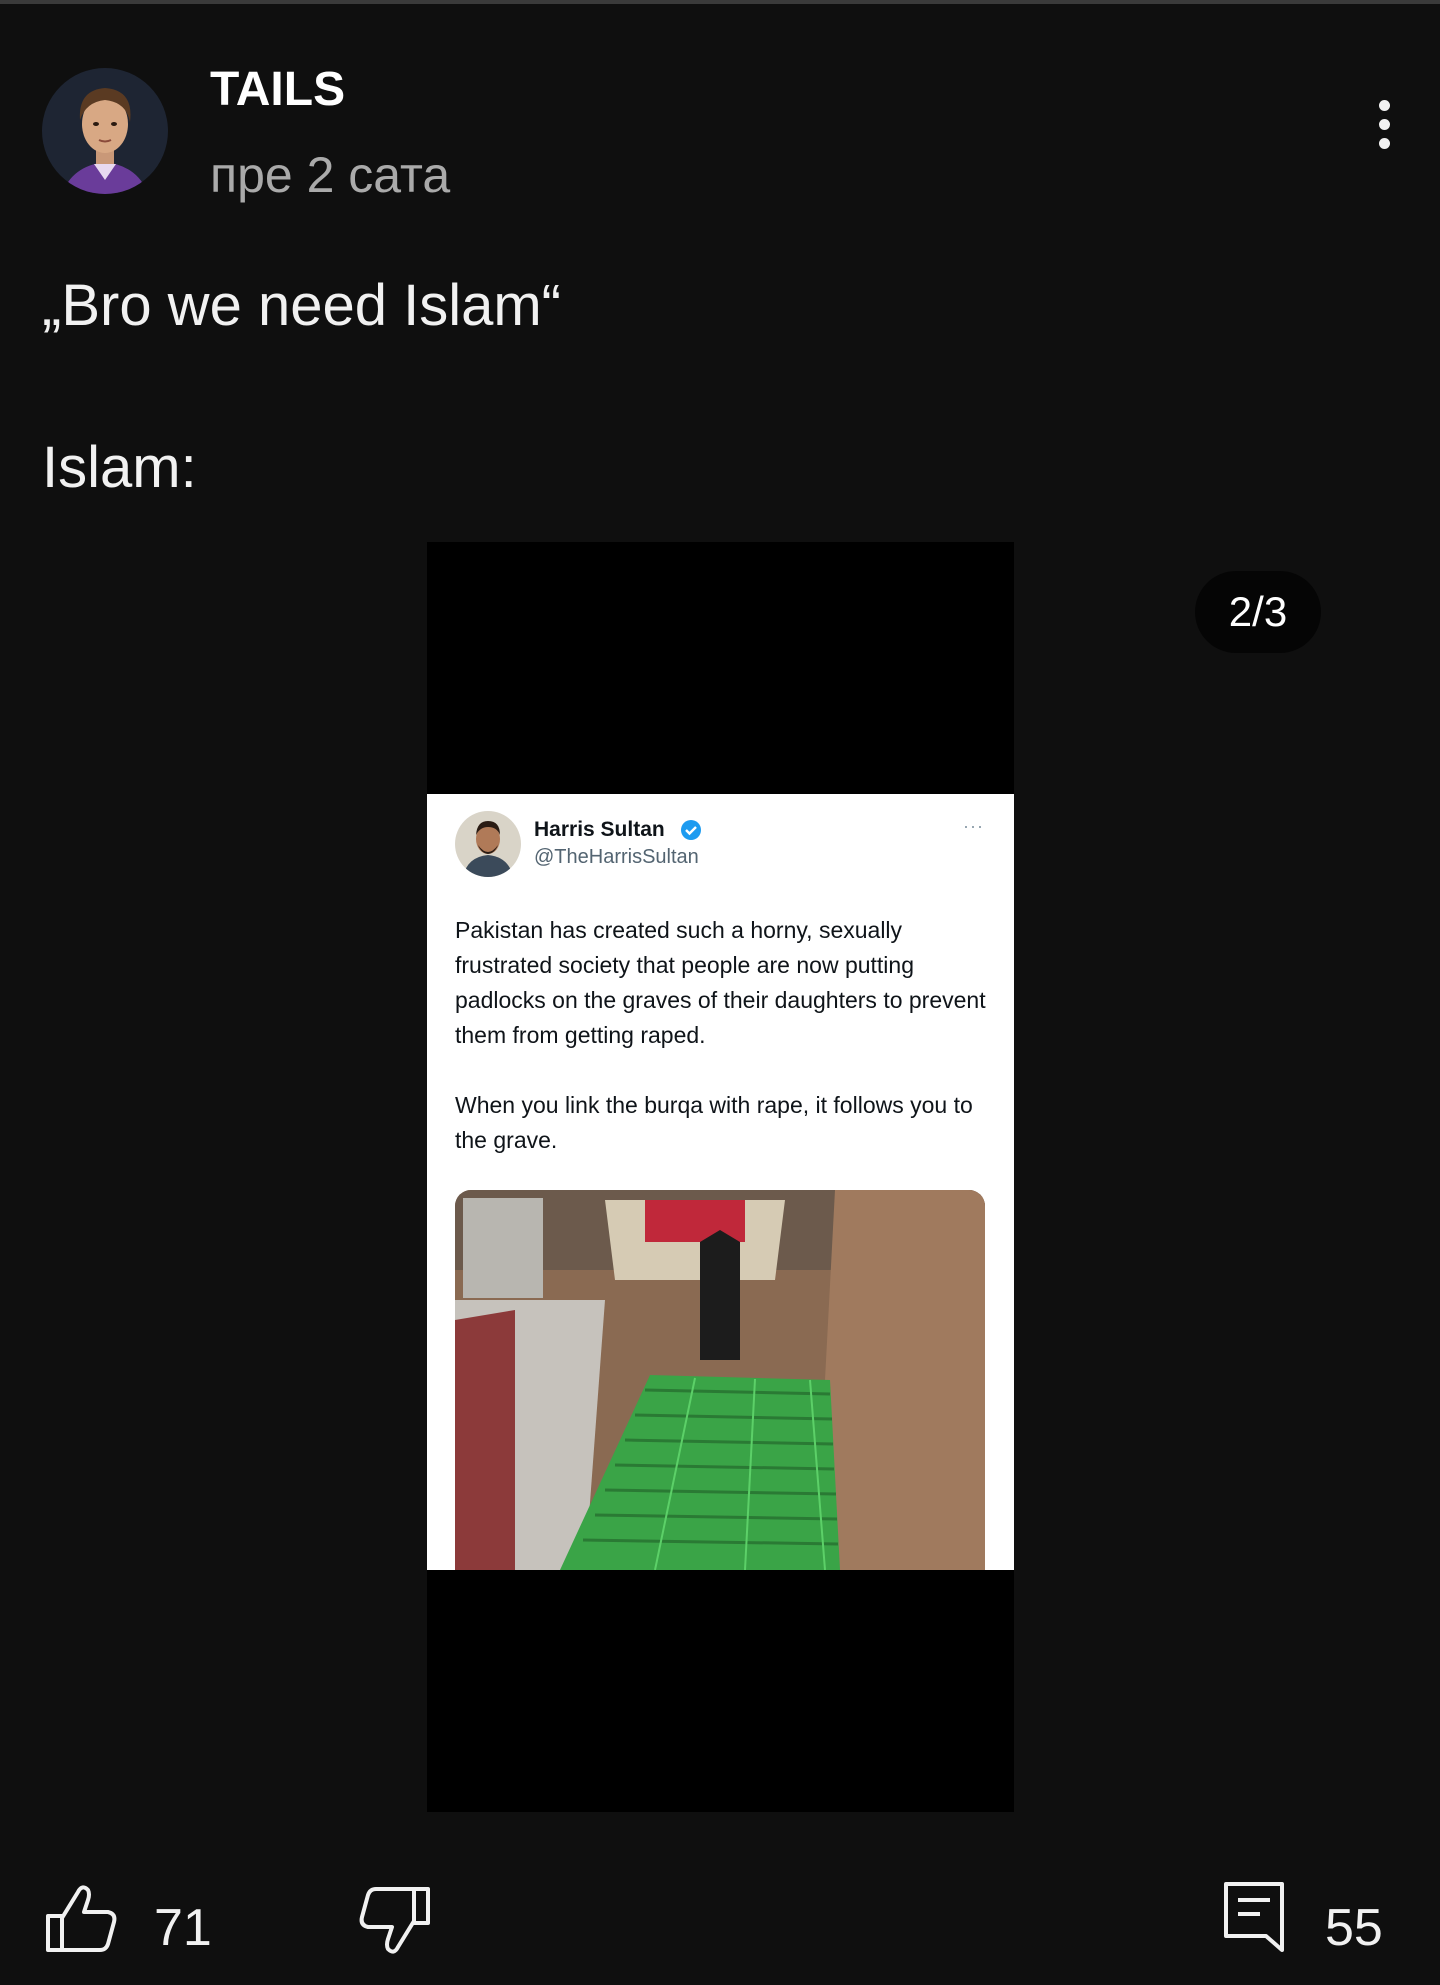  I want to click on like-count: 71, so click(183, 1928).